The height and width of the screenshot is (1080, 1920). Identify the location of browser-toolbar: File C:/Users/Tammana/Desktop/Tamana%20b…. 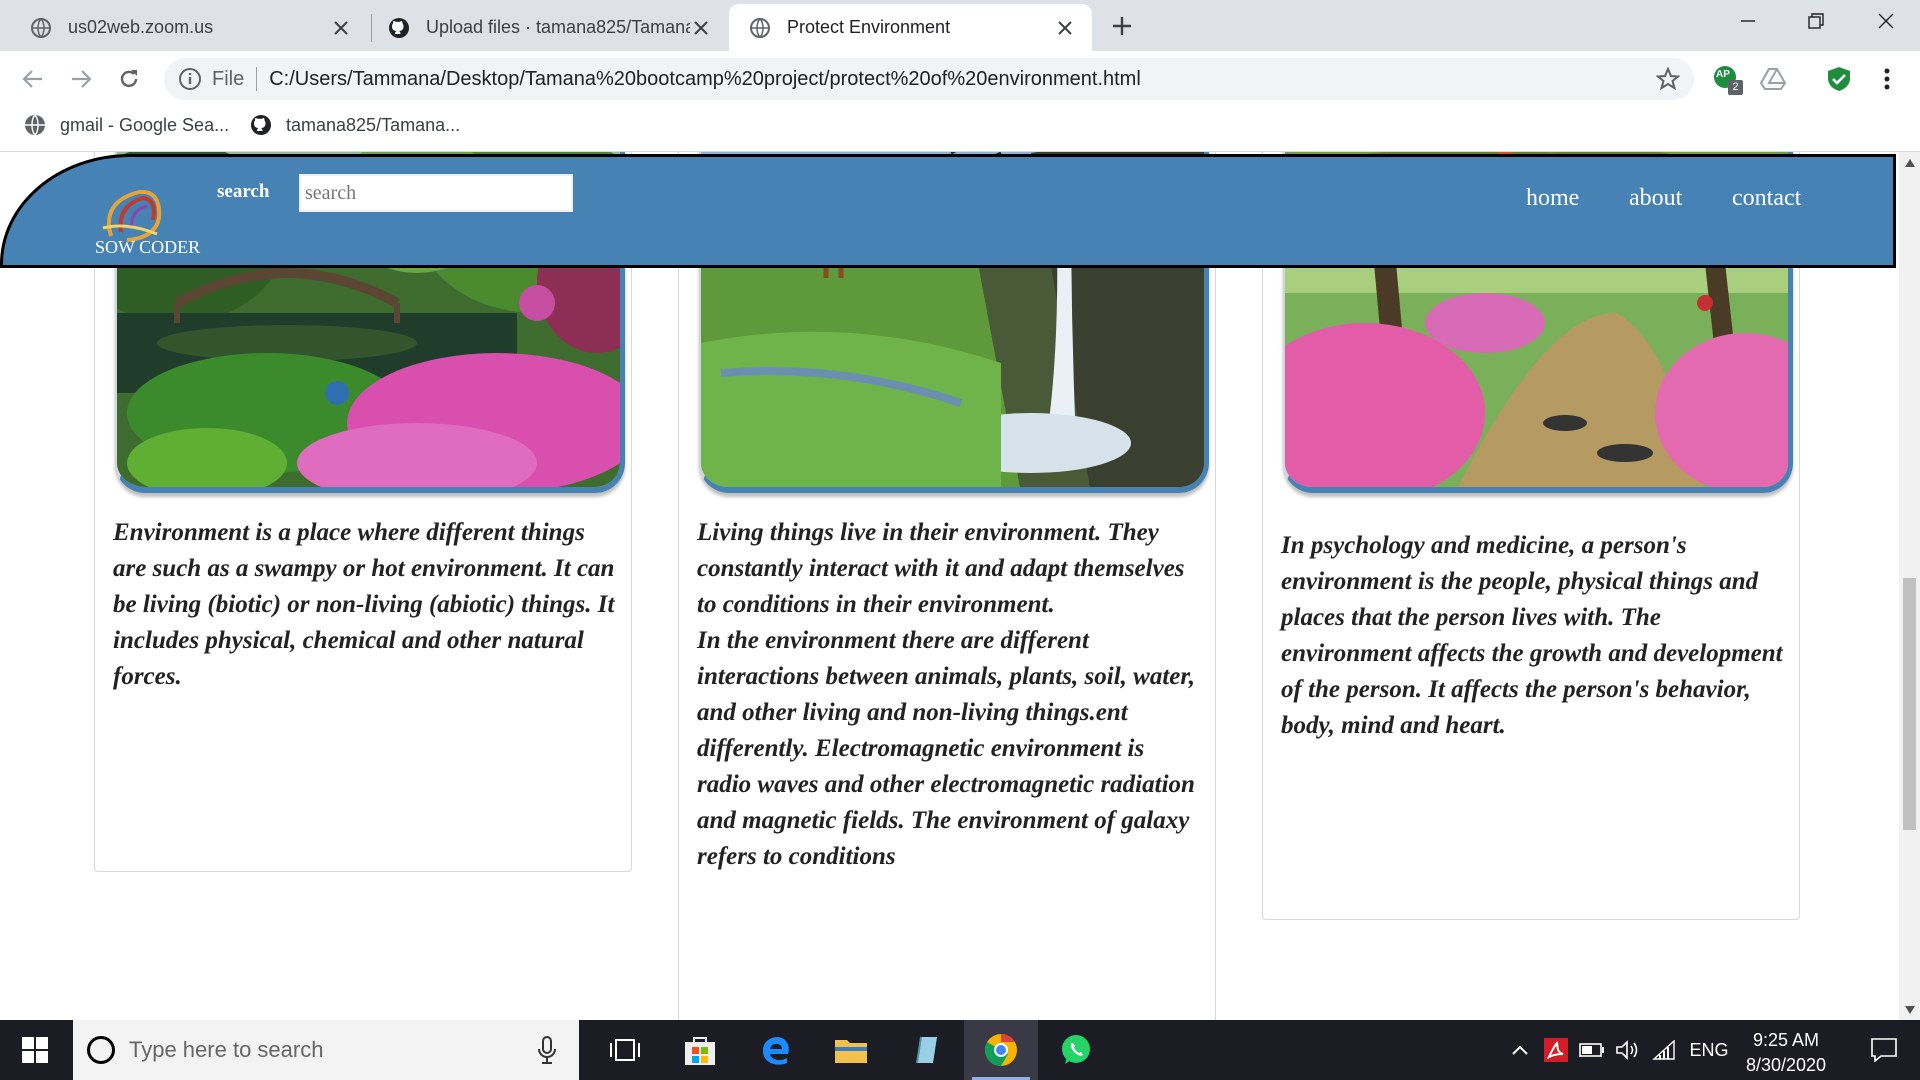
(960, 78).